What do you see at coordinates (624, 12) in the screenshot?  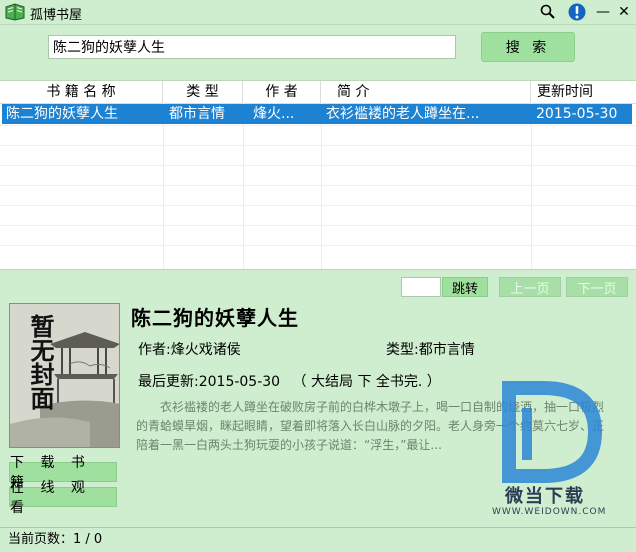 I see `close-icon: ✕` at bounding box center [624, 12].